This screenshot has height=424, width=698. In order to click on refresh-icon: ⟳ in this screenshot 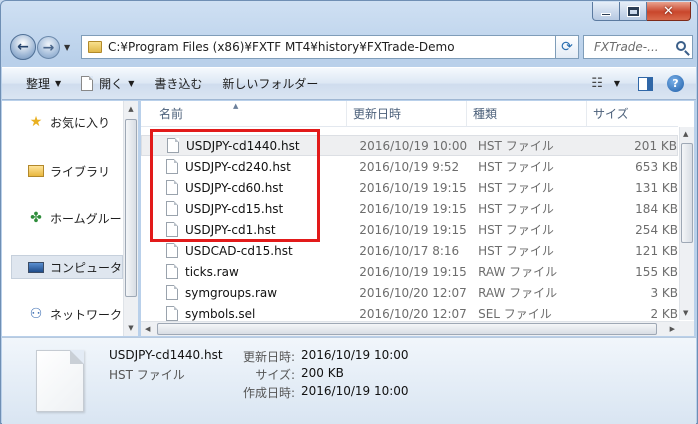, I will do `click(567, 47)`.